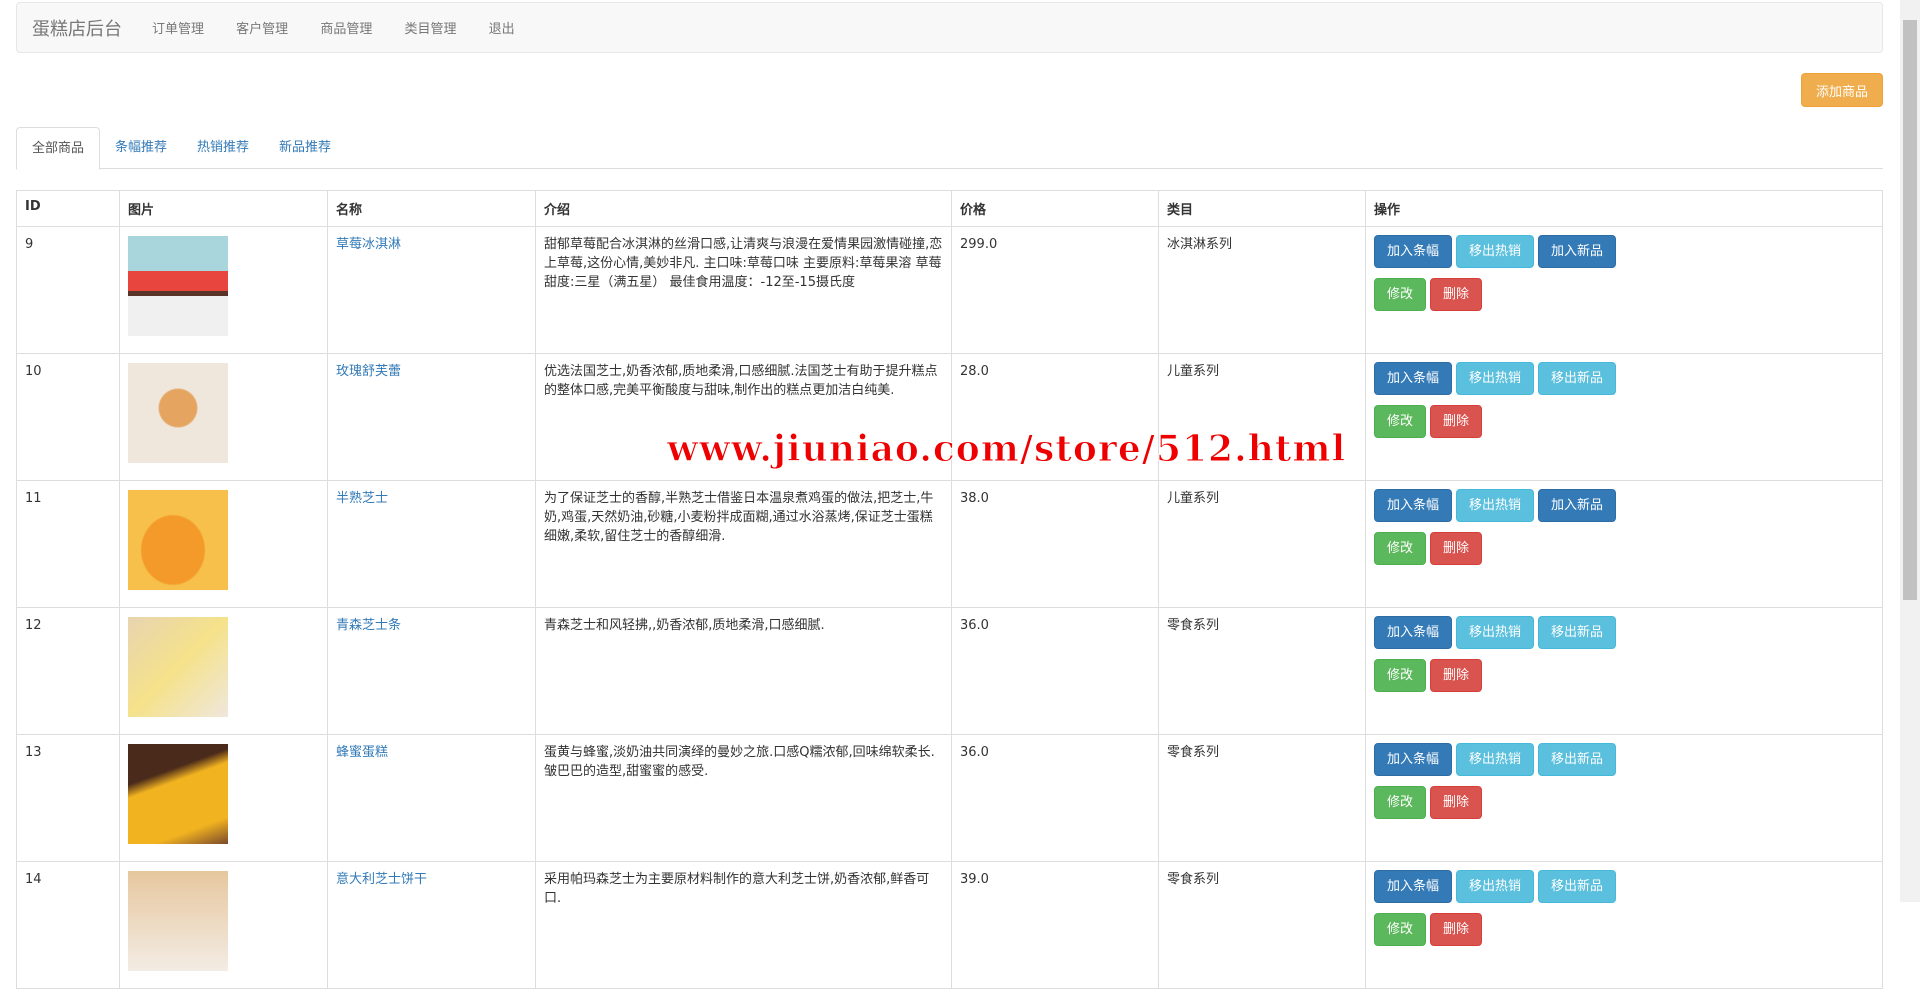 This screenshot has width=1920, height=989. What do you see at coordinates (502, 29) in the screenshot?
I see `nav-logout: 退出` at bounding box center [502, 29].